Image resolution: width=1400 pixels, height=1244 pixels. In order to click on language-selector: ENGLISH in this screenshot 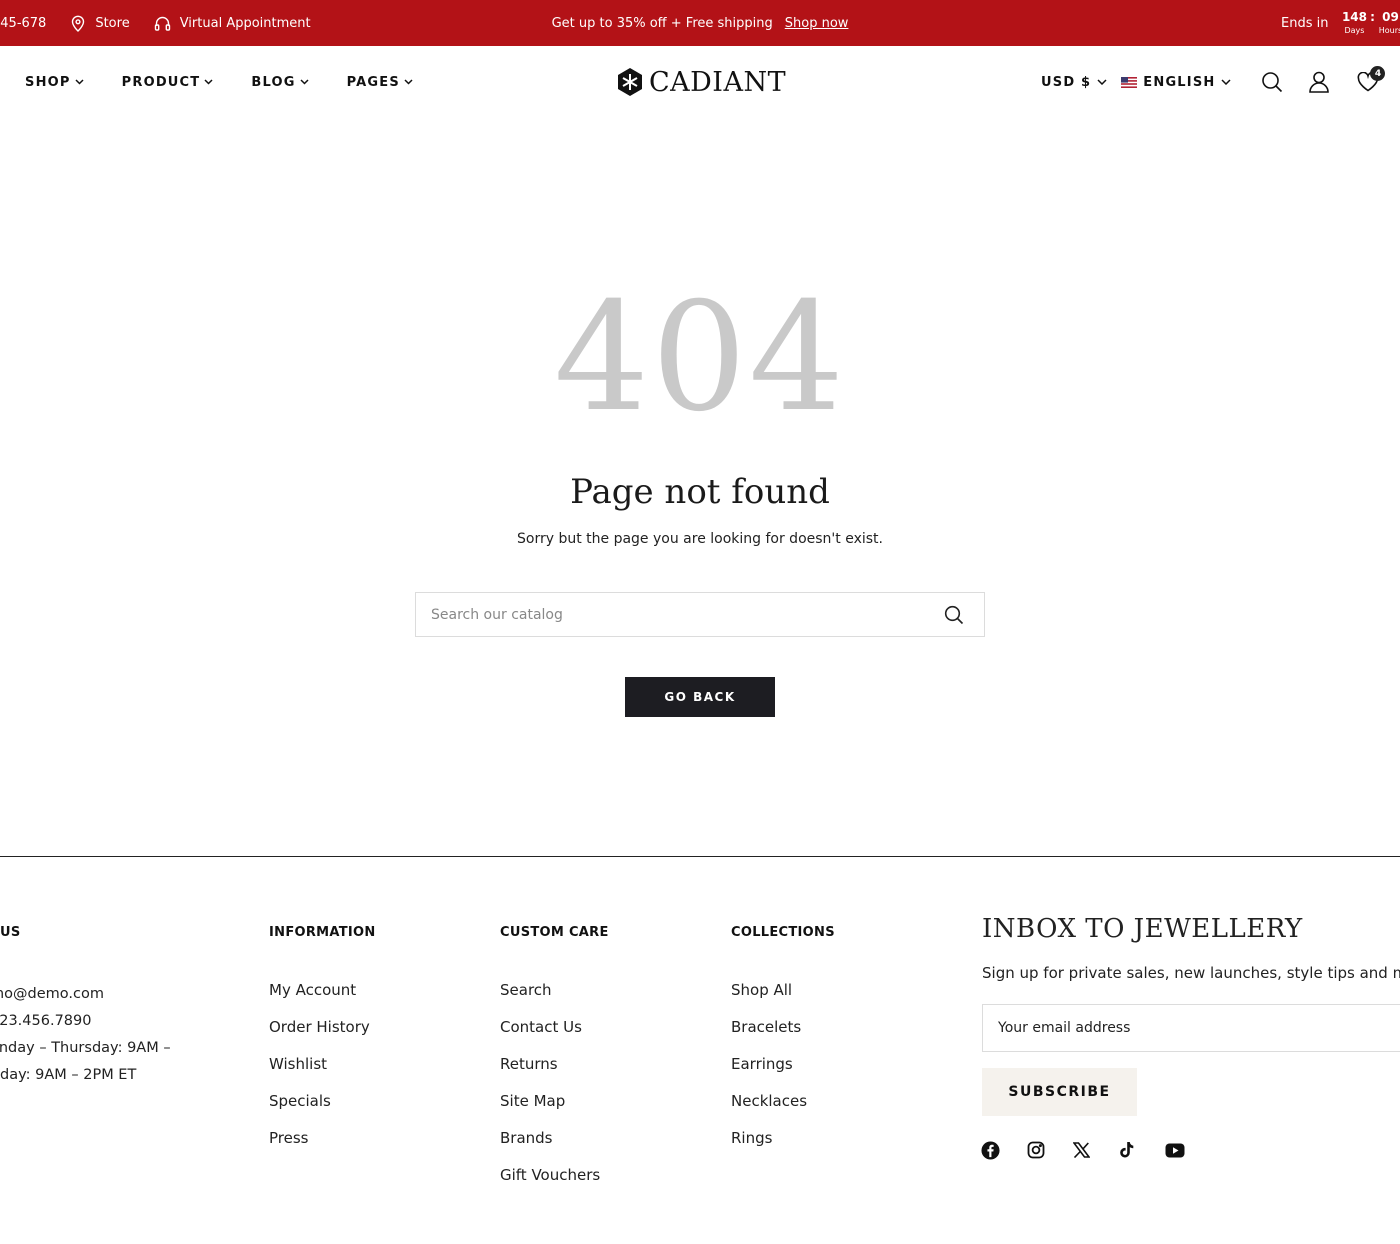, I will do `click(1176, 82)`.